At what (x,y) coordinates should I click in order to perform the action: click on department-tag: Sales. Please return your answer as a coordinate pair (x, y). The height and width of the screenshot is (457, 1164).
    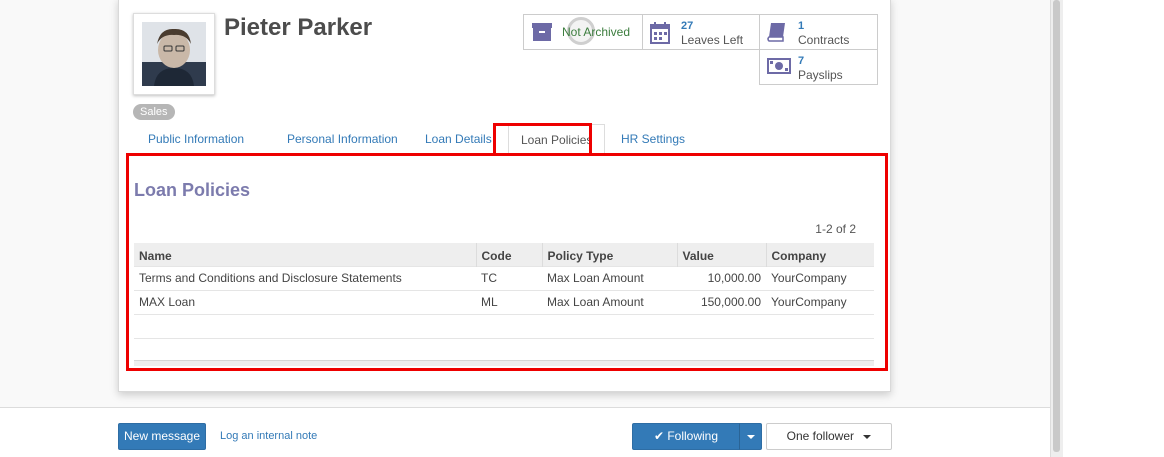
    Looking at the image, I should click on (154, 112).